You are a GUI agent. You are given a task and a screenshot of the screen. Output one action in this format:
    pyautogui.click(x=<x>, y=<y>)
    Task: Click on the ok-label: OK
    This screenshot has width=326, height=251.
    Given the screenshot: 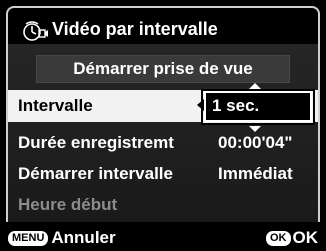 What is the action you would take?
    pyautogui.click(x=305, y=237)
    